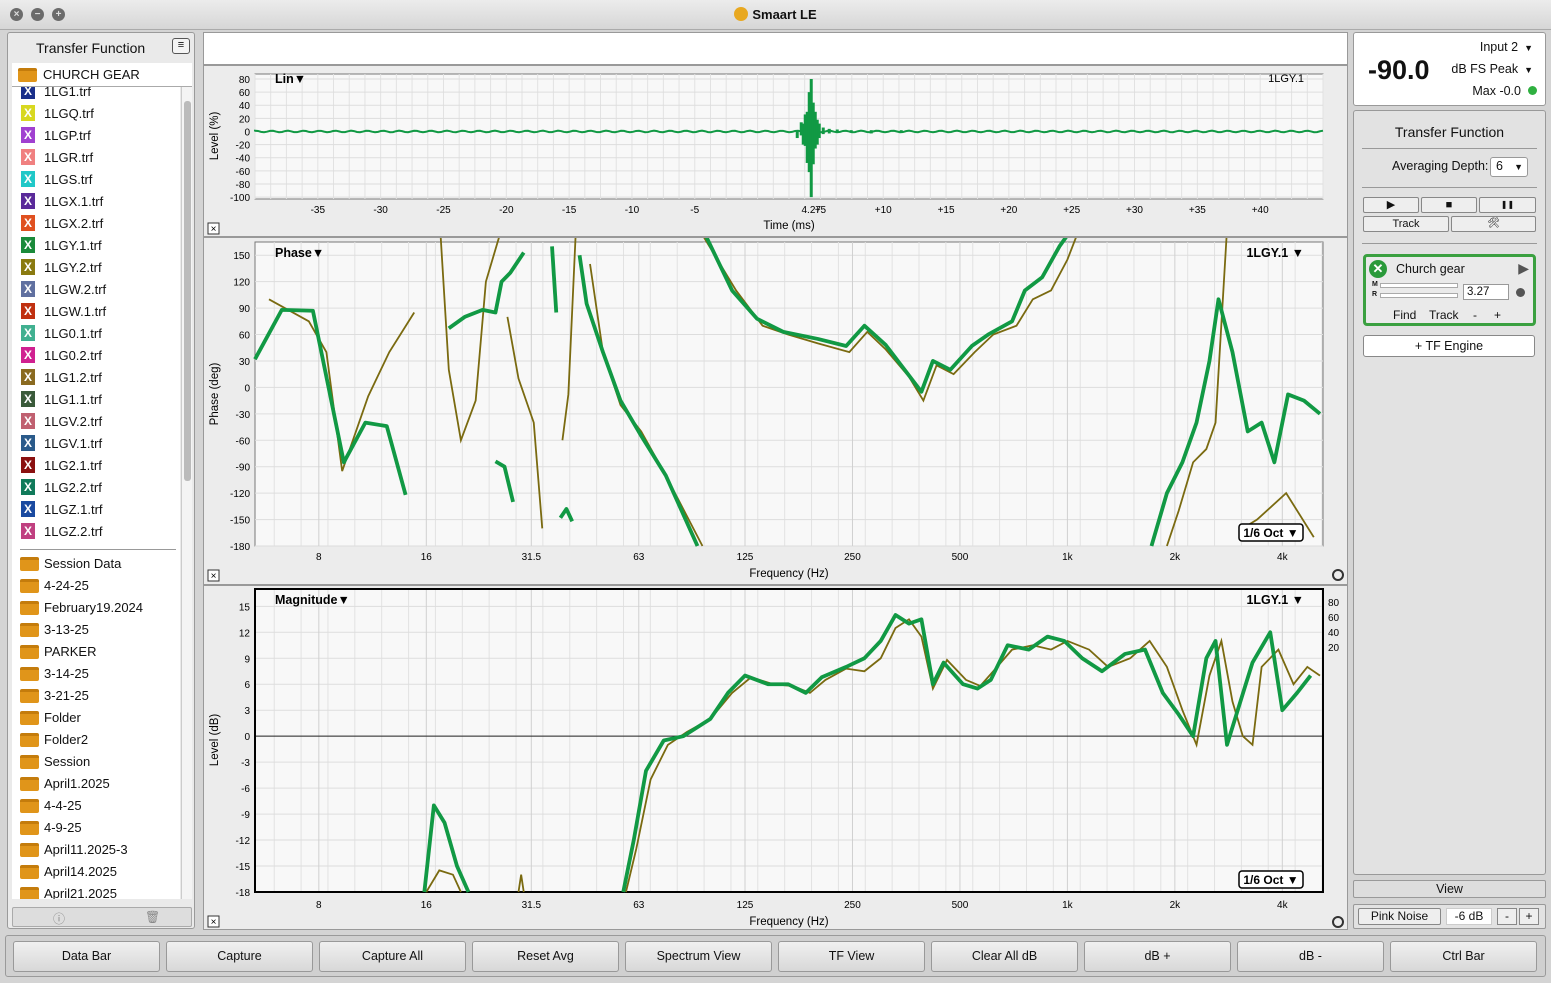 Image resolution: width=1551 pixels, height=983 pixels. What do you see at coordinates (96, 828) in the screenshot?
I see `folder-item: 4-9-25` at bounding box center [96, 828].